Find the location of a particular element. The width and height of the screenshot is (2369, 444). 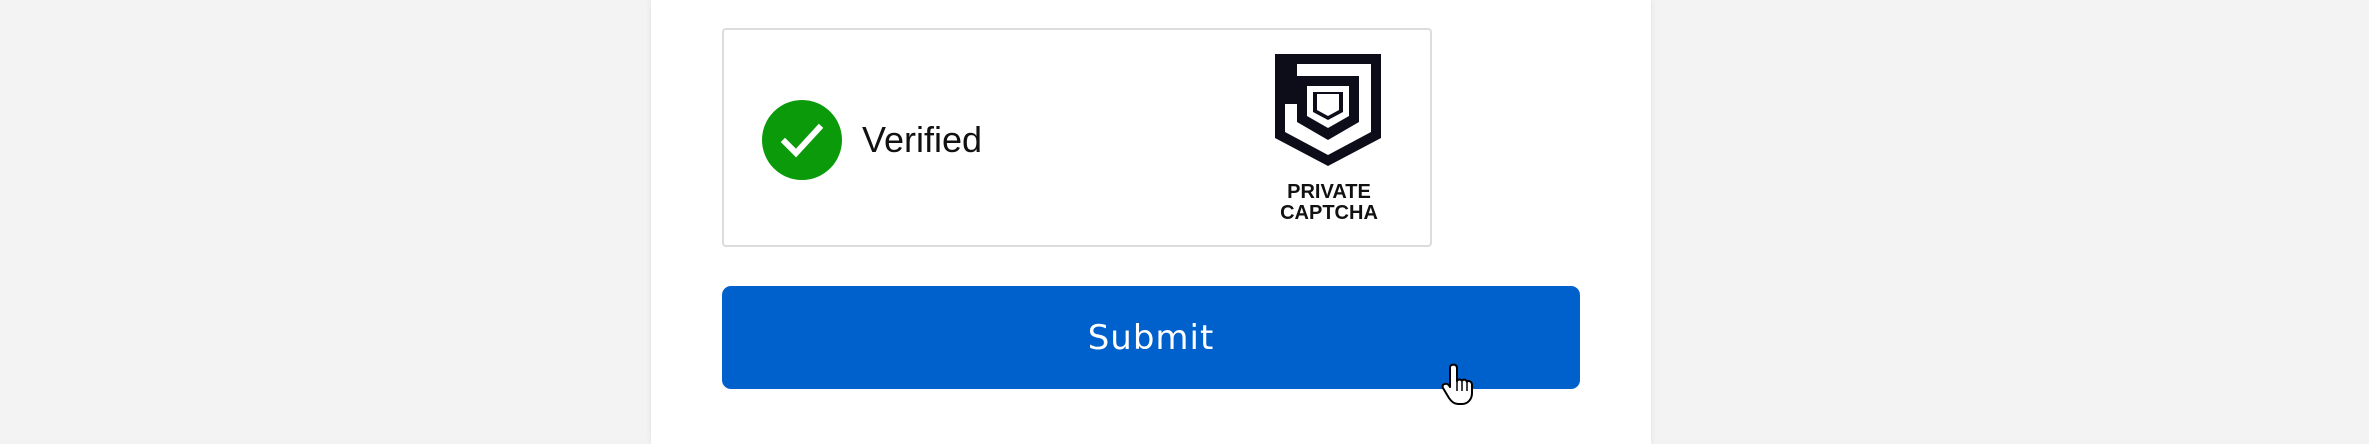

checkmark-icon is located at coordinates (802, 140).